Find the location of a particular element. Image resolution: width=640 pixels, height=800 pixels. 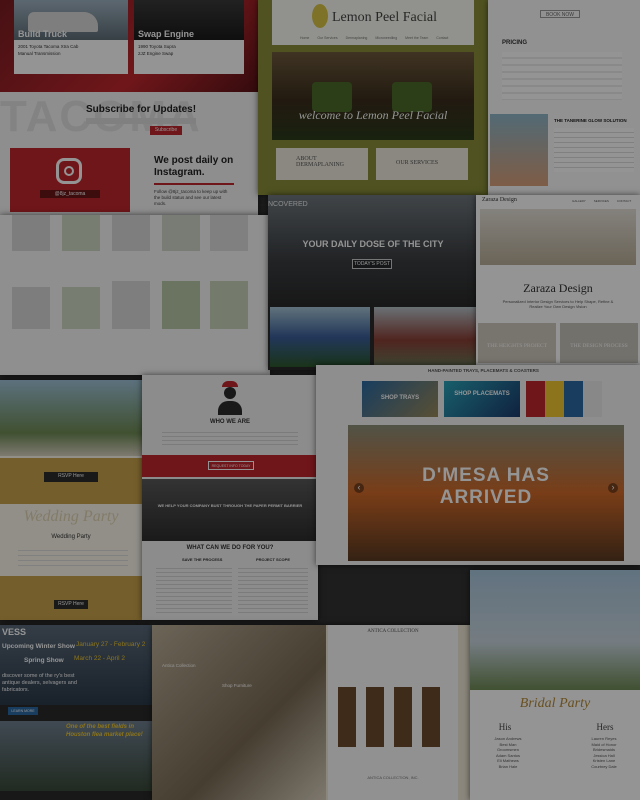

caption-2: Shop Furniture is located at coordinates (237, 685).